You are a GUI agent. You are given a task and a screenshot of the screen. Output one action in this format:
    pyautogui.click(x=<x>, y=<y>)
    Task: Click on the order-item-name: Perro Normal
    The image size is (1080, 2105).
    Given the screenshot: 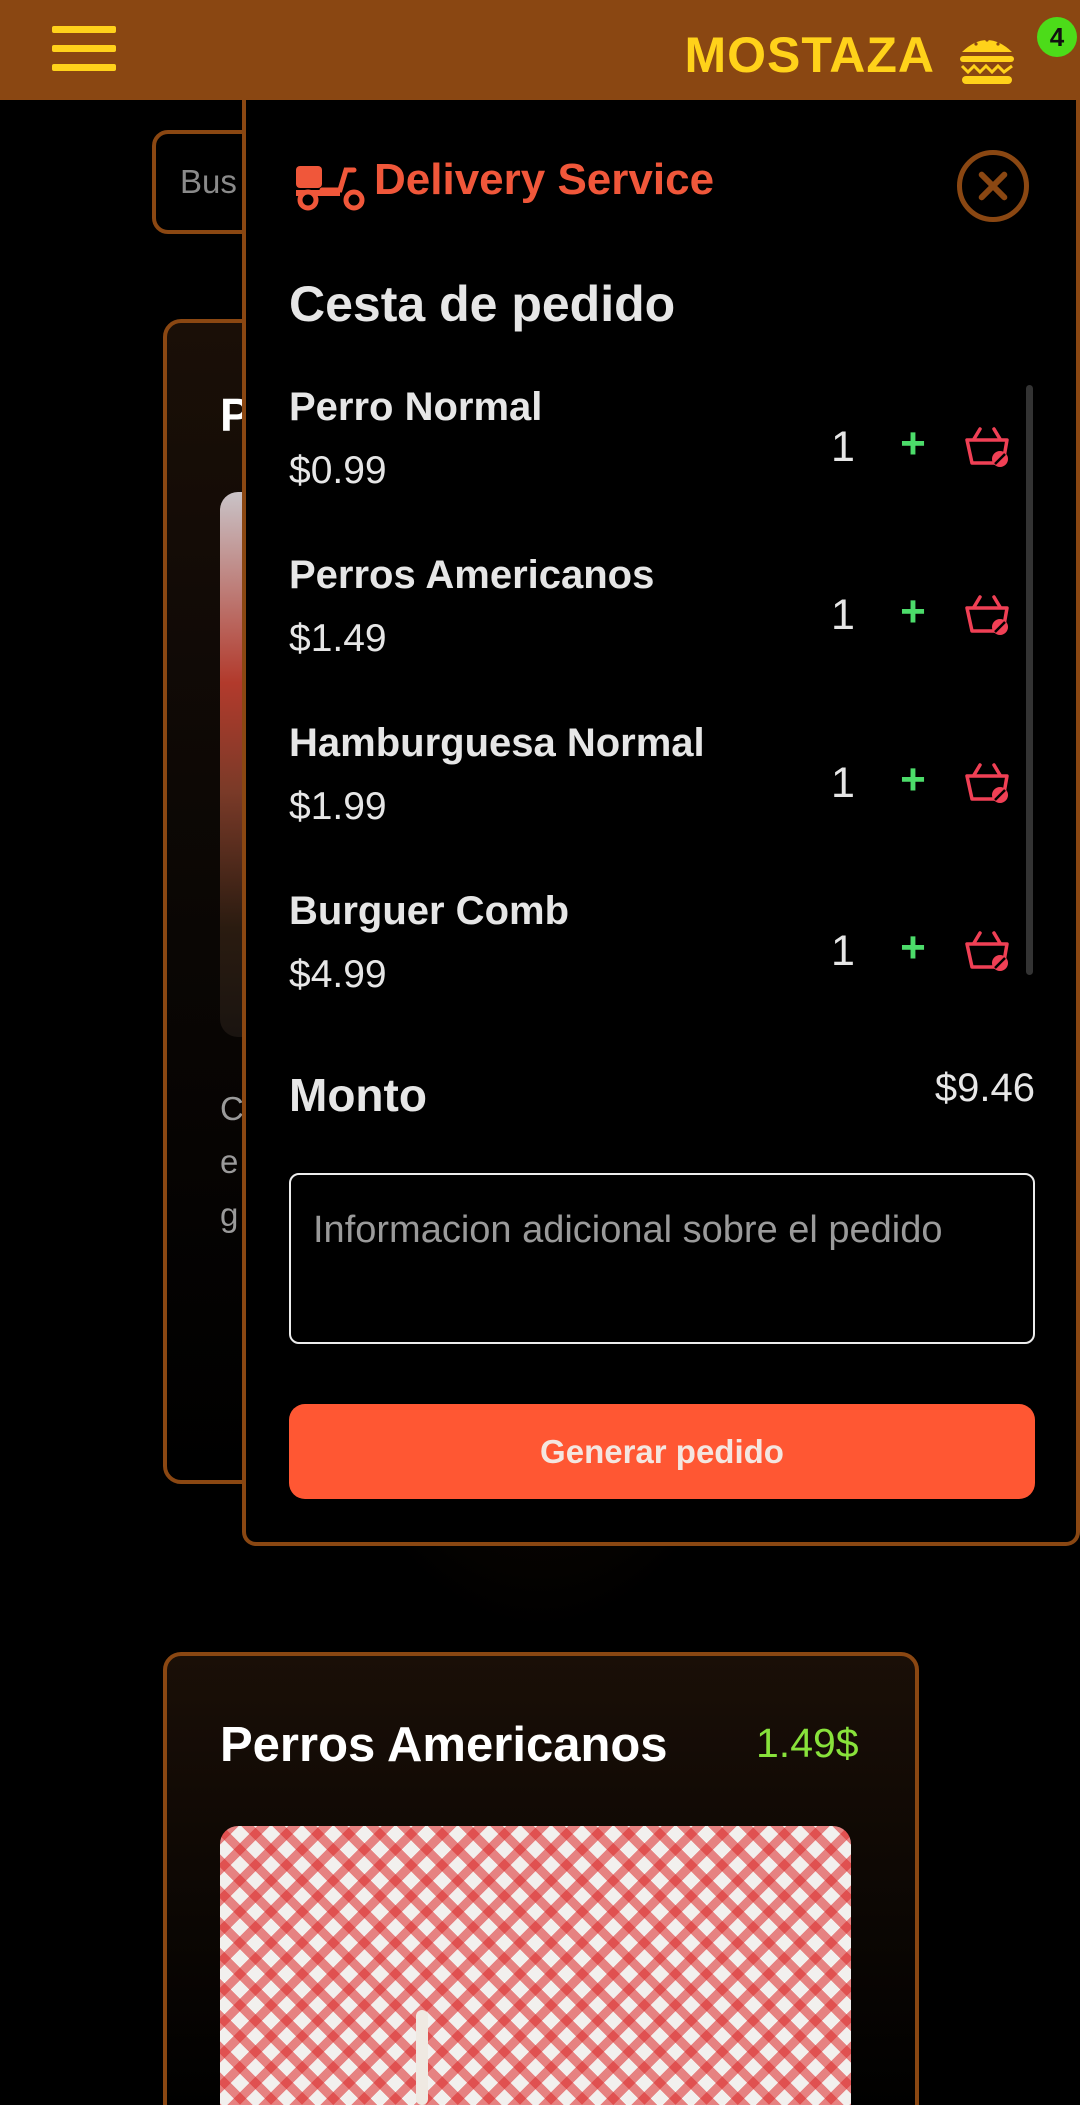 What is the action you would take?
    pyautogui.click(x=416, y=407)
    